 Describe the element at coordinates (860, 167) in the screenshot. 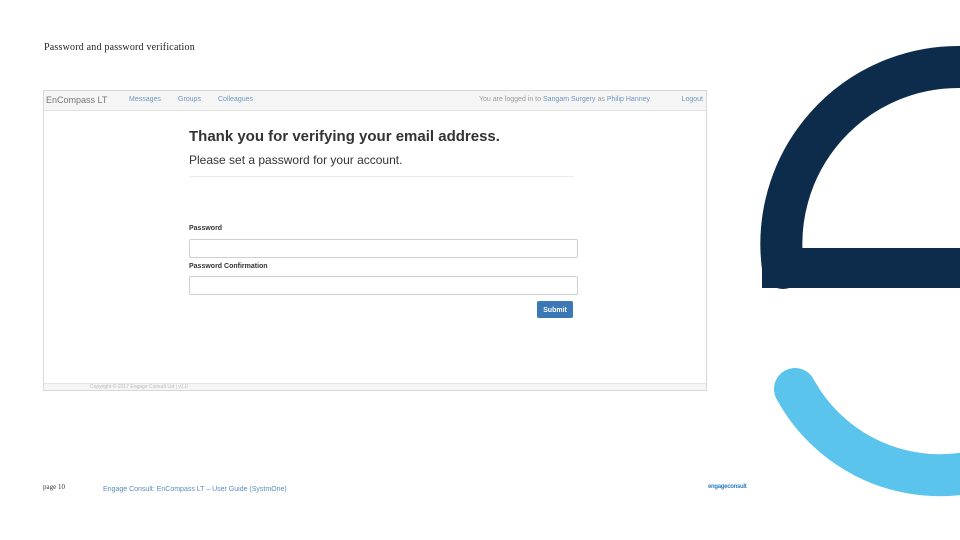

I see `navy-arc-shape` at that location.